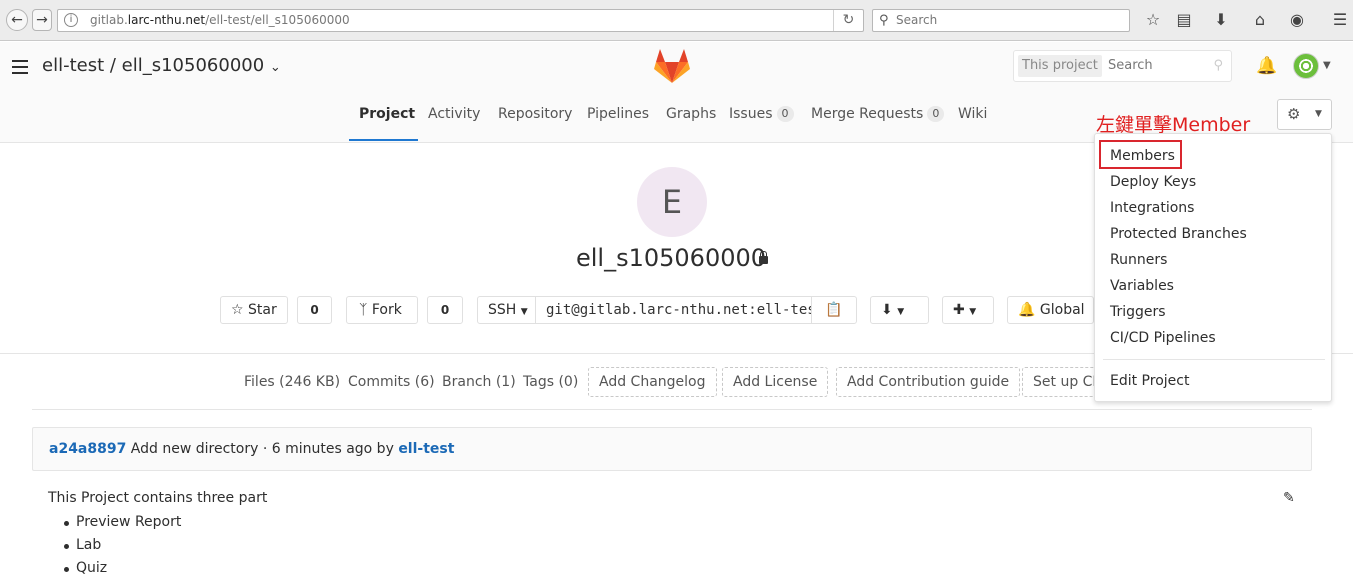 The width and height of the screenshot is (1353, 587). What do you see at coordinates (383, 140) in the screenshot?
I see `active-tab-indicator` at bounding box center [383, 140].